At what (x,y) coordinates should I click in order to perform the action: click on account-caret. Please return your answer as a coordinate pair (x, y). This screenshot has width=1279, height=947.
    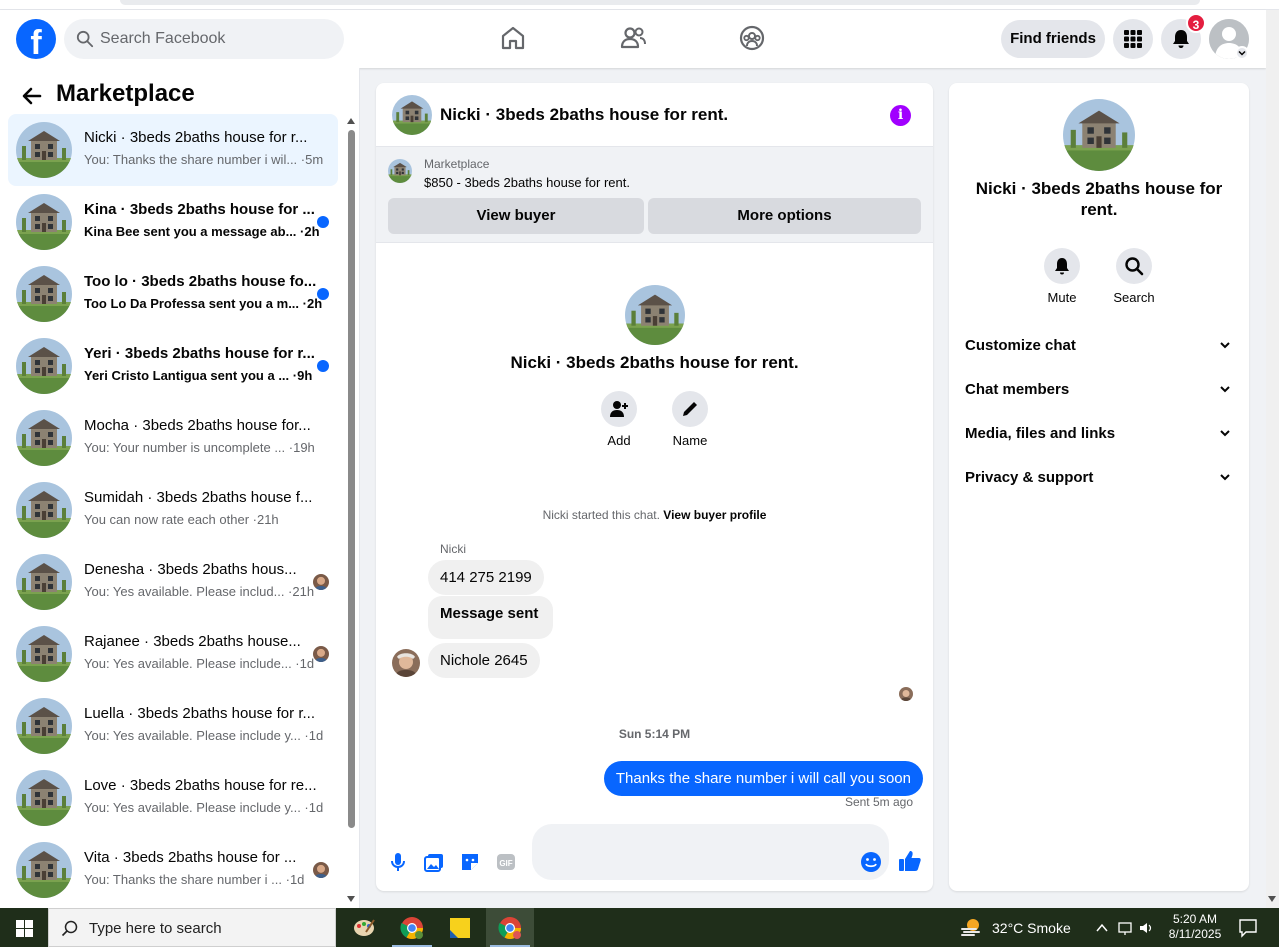
    Looking at the image, I should click on (1242, 53).